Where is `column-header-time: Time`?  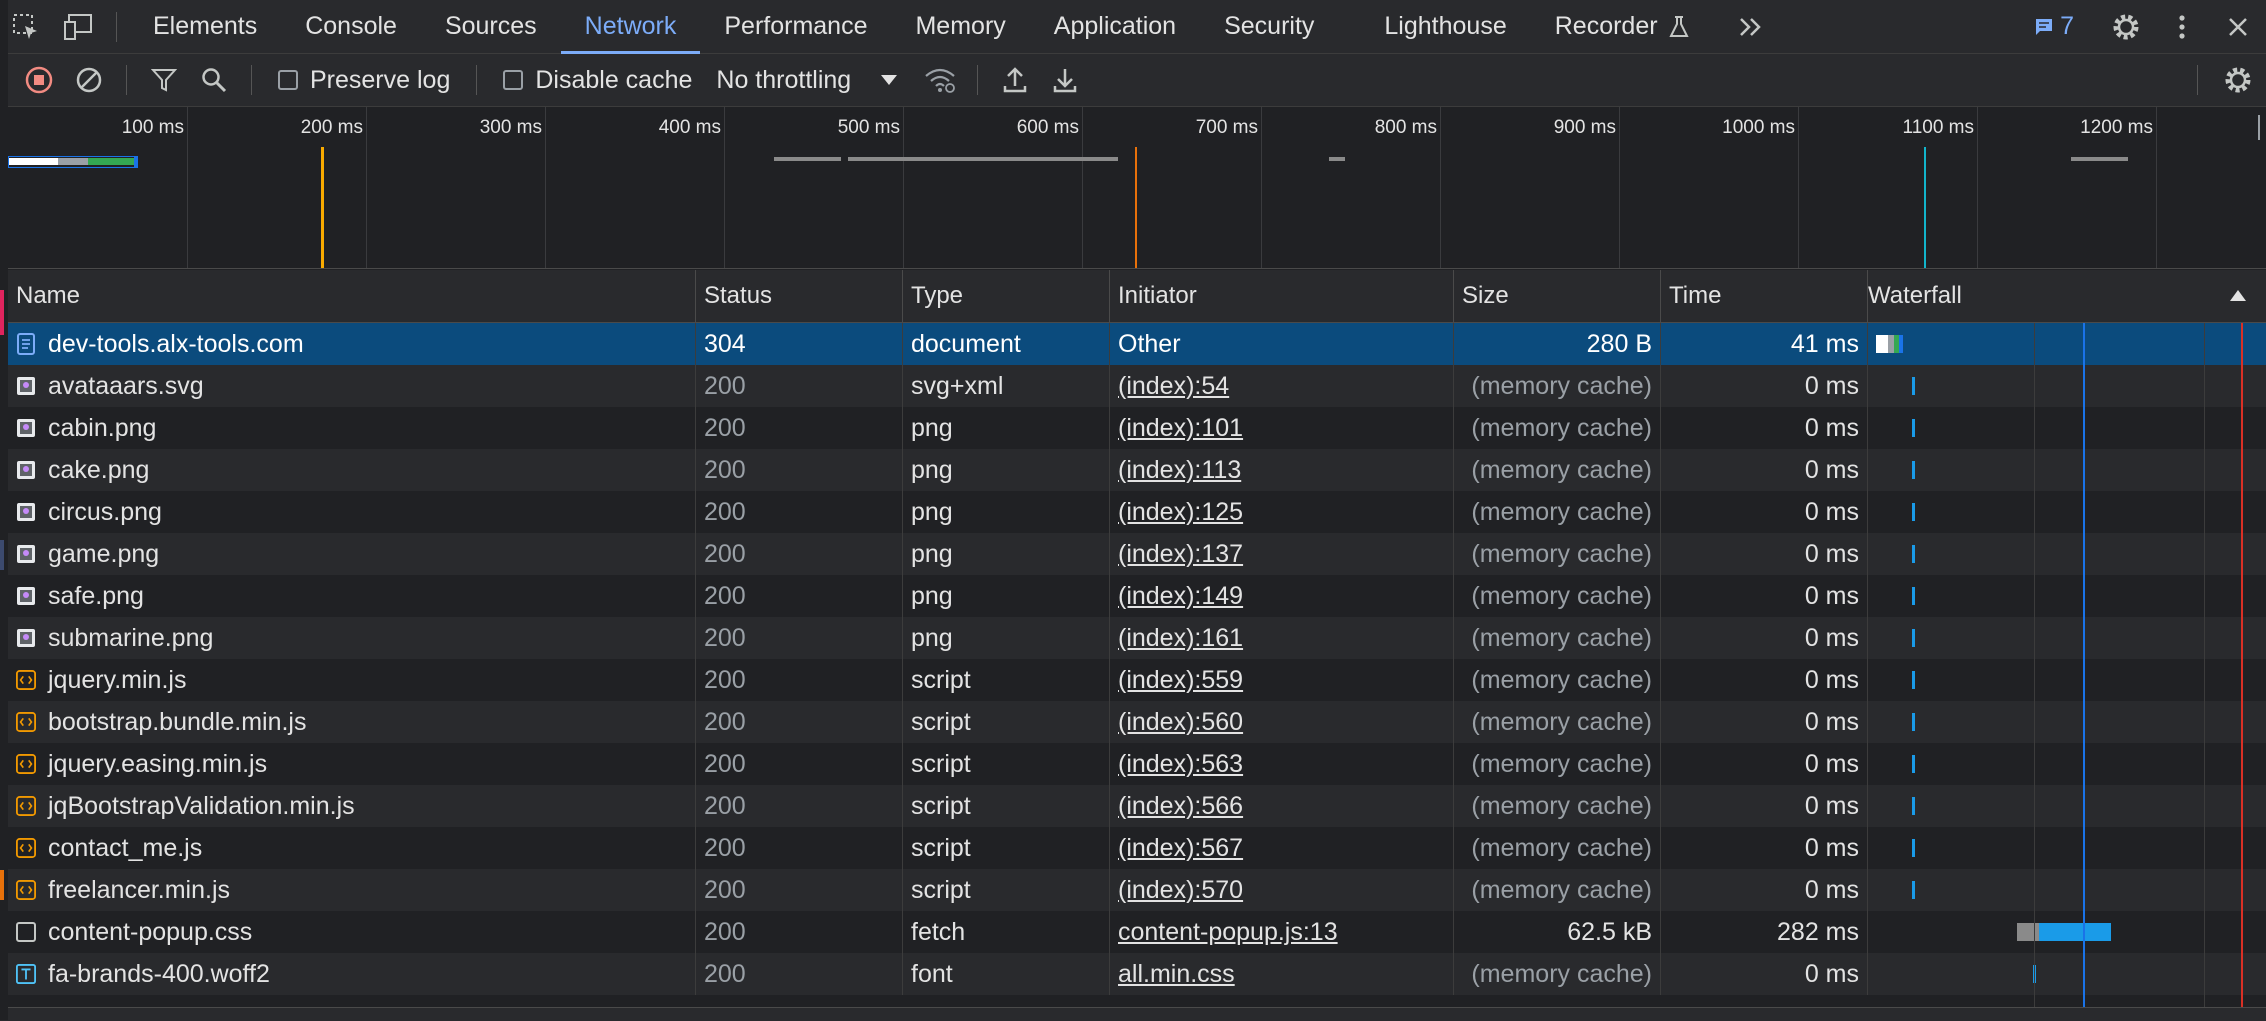 column-header-time: Time is located at coordinates (1764, 296).